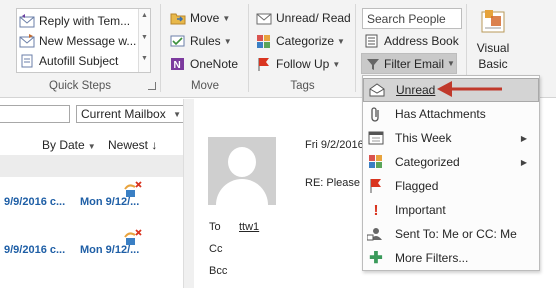  I want to click on flag-icon, so click(263, 64).